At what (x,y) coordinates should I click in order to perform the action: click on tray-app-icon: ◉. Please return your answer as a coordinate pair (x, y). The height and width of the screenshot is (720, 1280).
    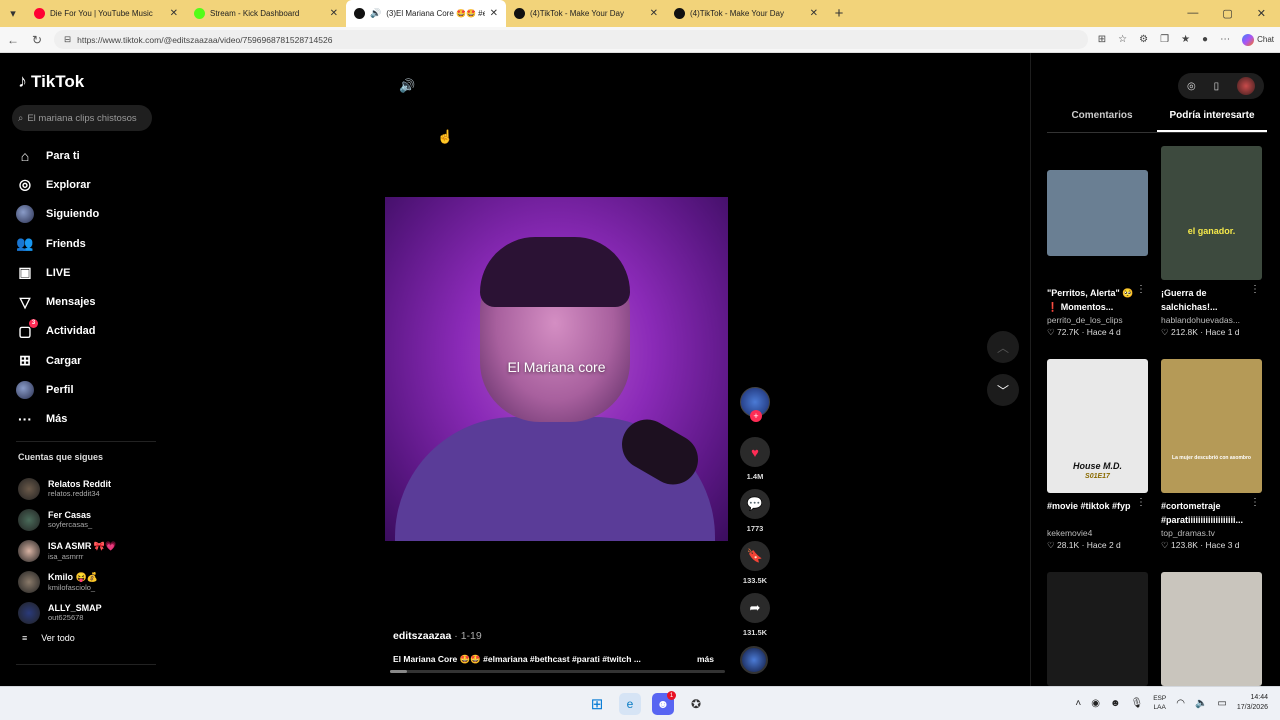
    Looking at the image, I should click on (1095, 703).